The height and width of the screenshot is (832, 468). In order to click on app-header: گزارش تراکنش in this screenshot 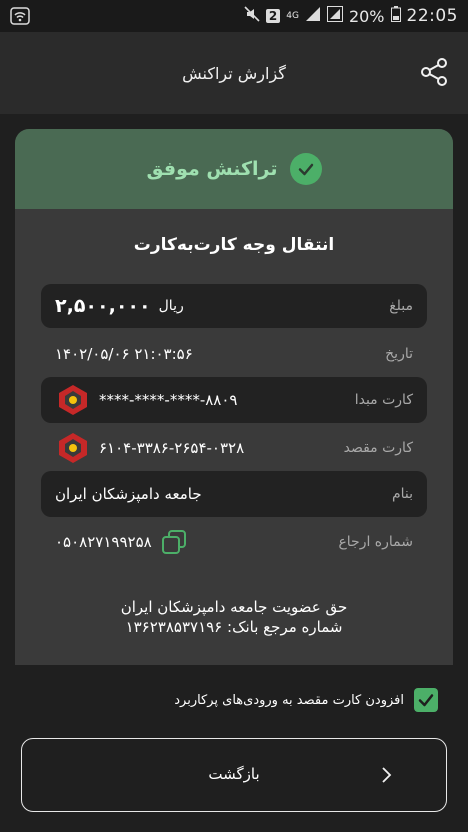, I will do `click(234, 73)`.